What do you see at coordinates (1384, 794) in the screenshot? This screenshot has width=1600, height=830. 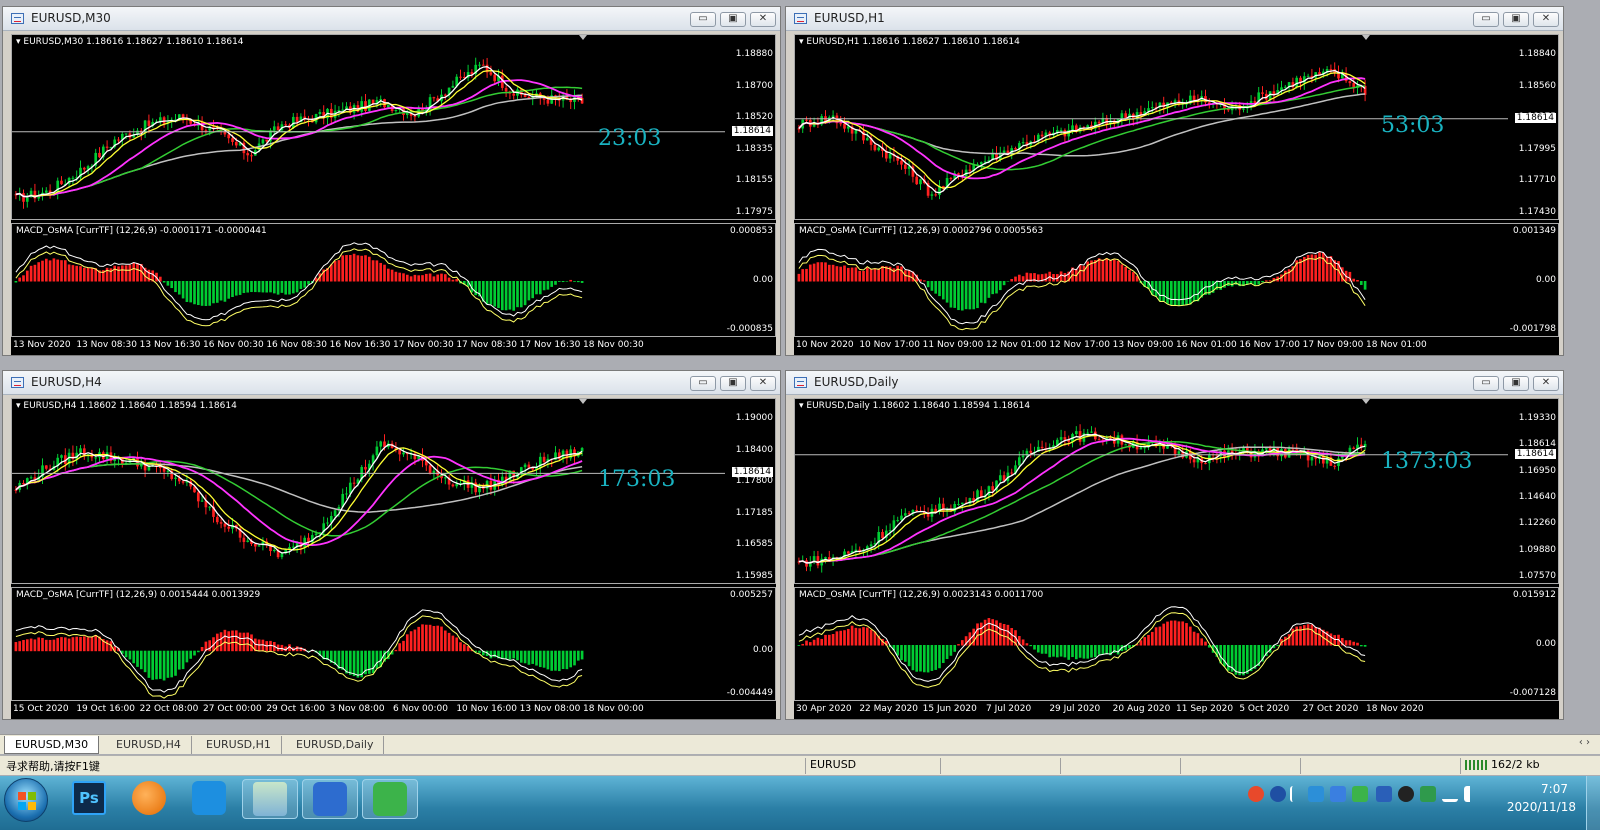 I see `shield-icon` at bounding box center [1384, 794].